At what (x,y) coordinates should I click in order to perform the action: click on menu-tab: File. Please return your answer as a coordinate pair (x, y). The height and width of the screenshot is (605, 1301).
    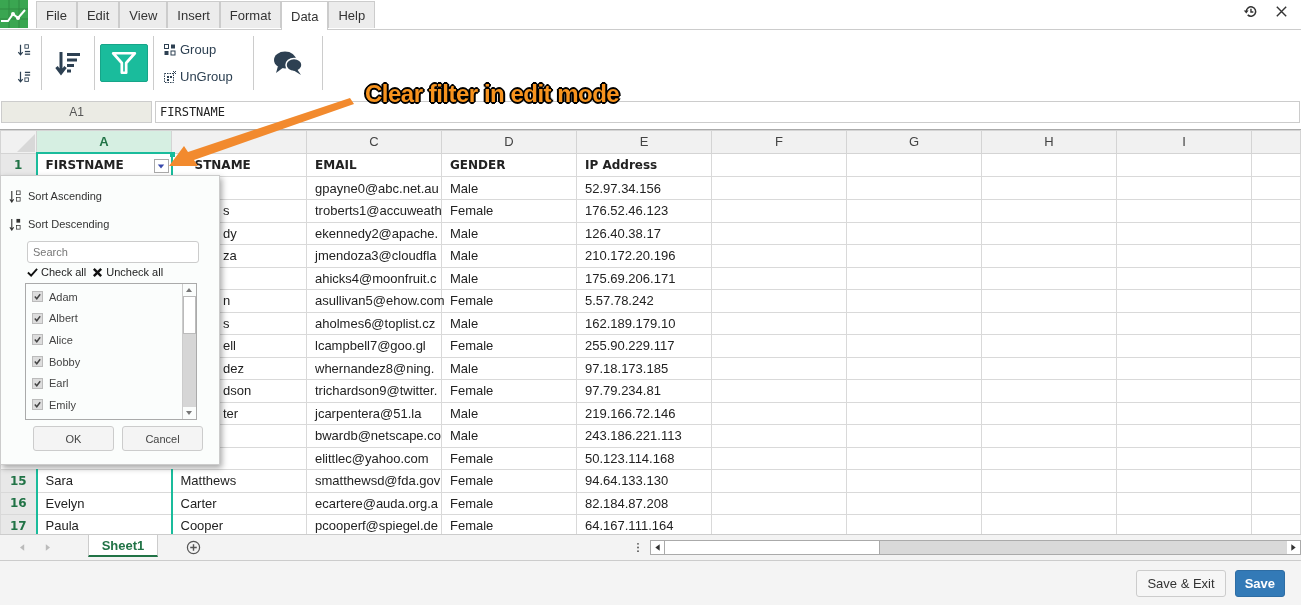
    Looking at the image, I should click on (56, 14).